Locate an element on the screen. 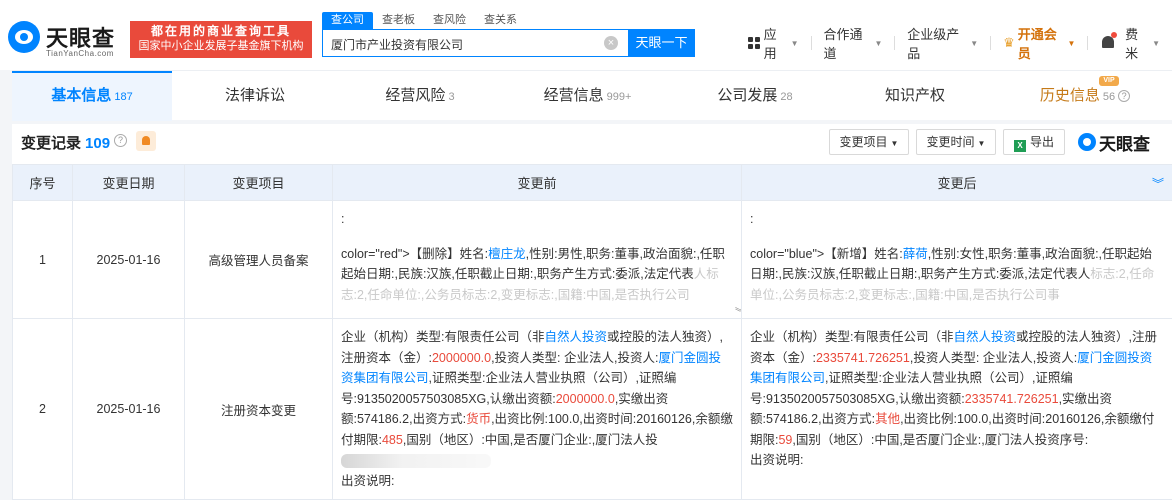  tianyancha-logo: 天眼查 TianYanCha.com is located at coordinates (65, 41).